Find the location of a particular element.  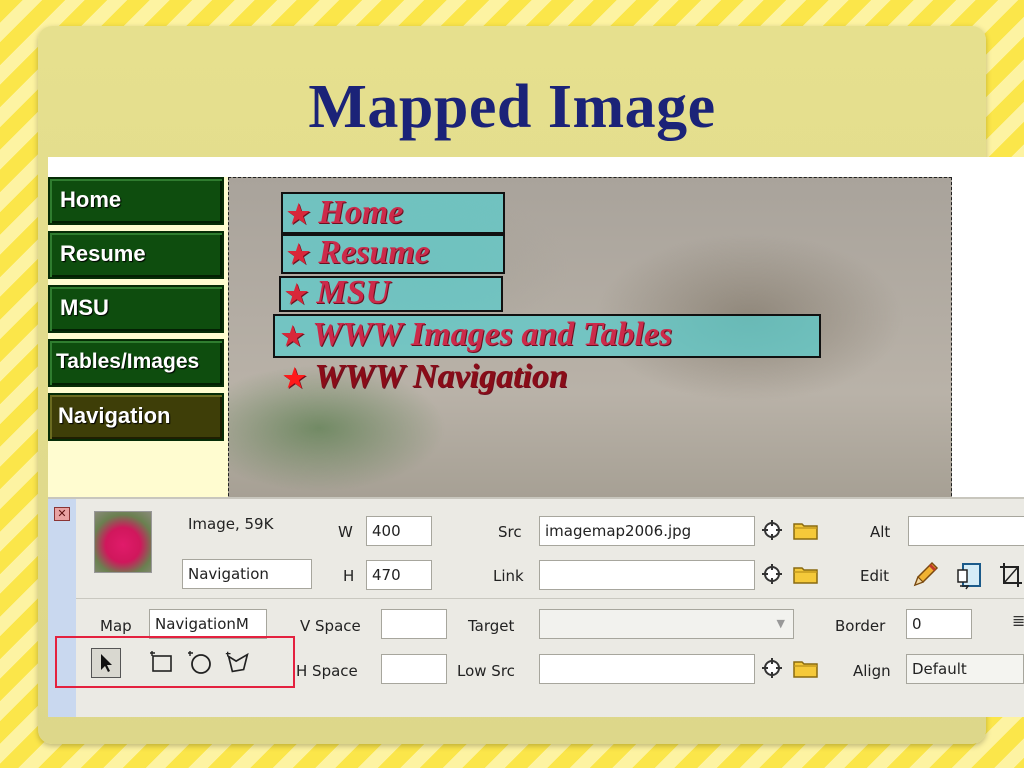

optimize-icon is located at coordinates (970, 576).